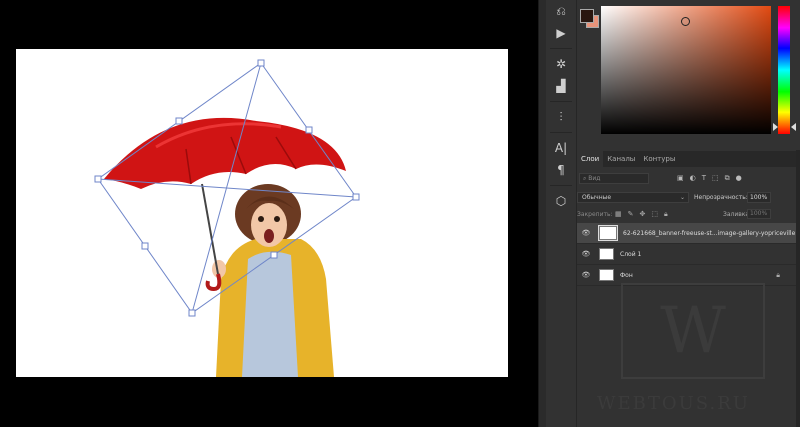 Image resolution: width=800 pixels, height=427 pixels. I want to click on layer-filter-search: ⌕ Вид, so click(614, 178).